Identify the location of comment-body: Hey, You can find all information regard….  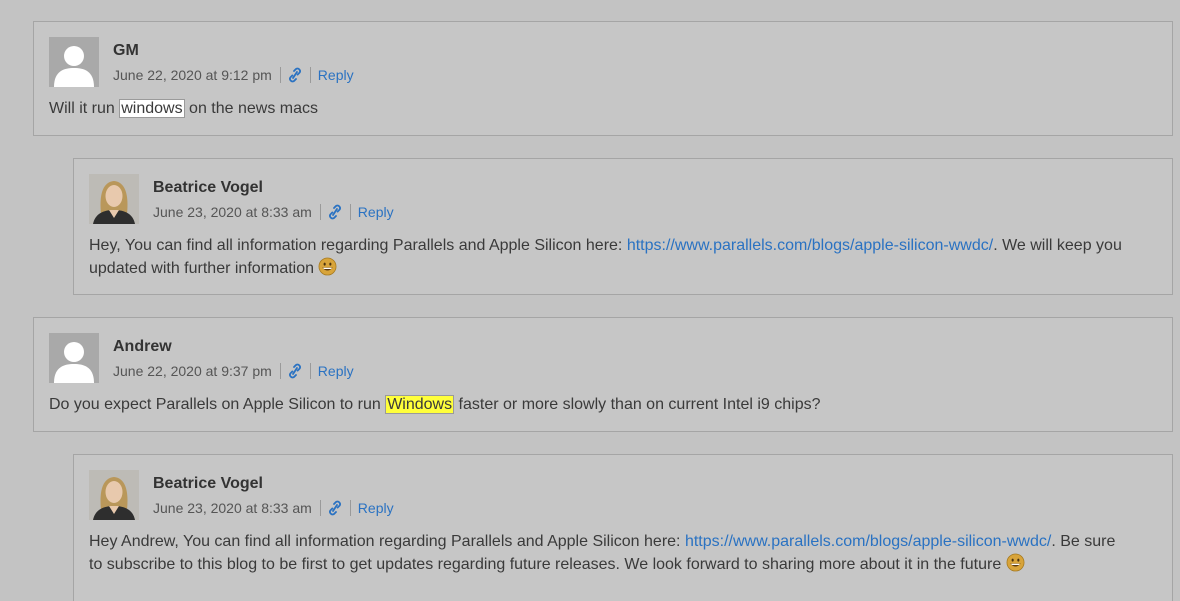
(610, 259).